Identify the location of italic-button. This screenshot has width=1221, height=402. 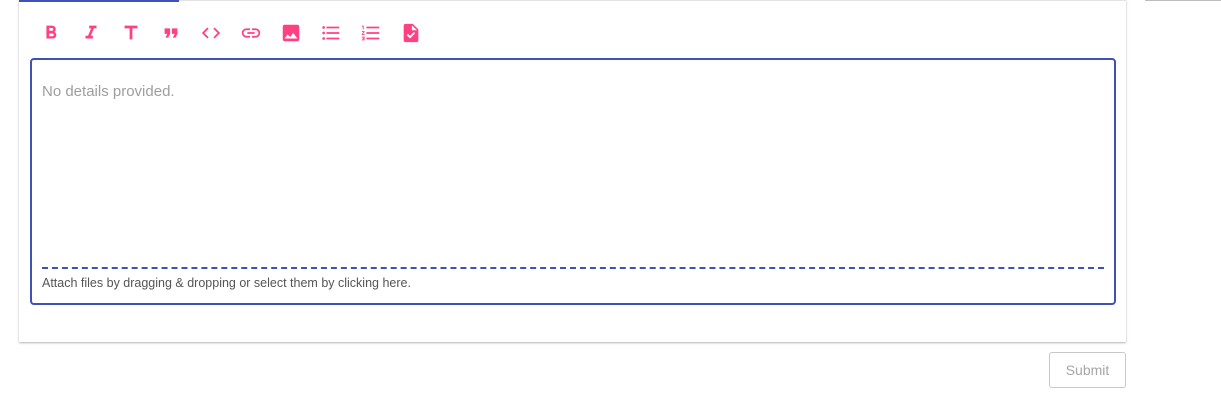
(91, 33).